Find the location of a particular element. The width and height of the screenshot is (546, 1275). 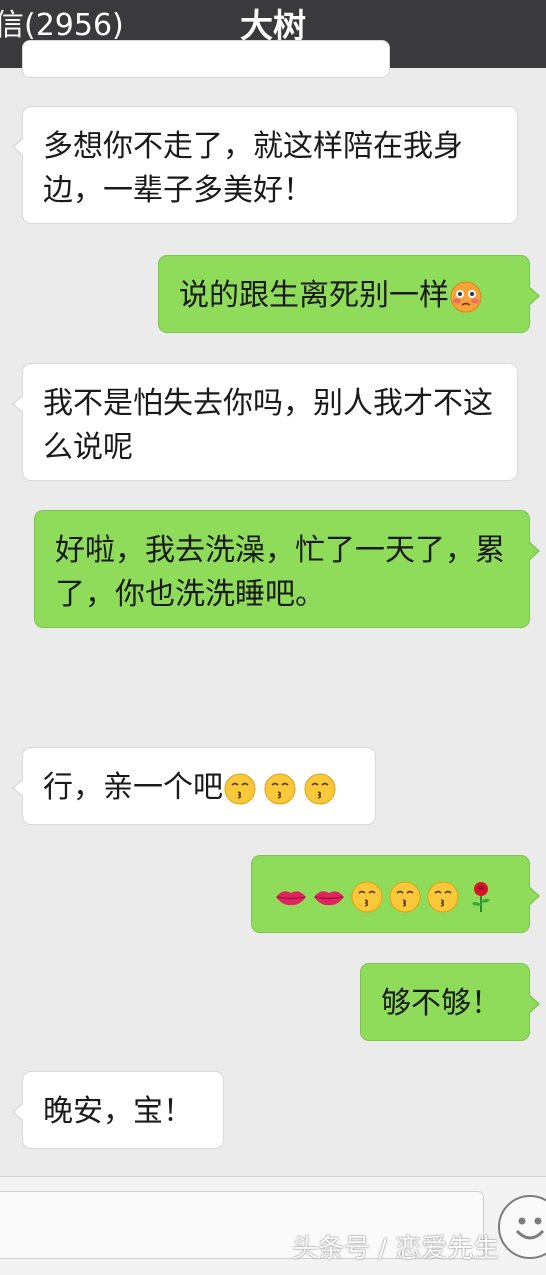

message-outgoing: 好啦，我去洗澡，忙了一天了，累了，你也洗洗睡吧。 is located at coordinates (287, 569).